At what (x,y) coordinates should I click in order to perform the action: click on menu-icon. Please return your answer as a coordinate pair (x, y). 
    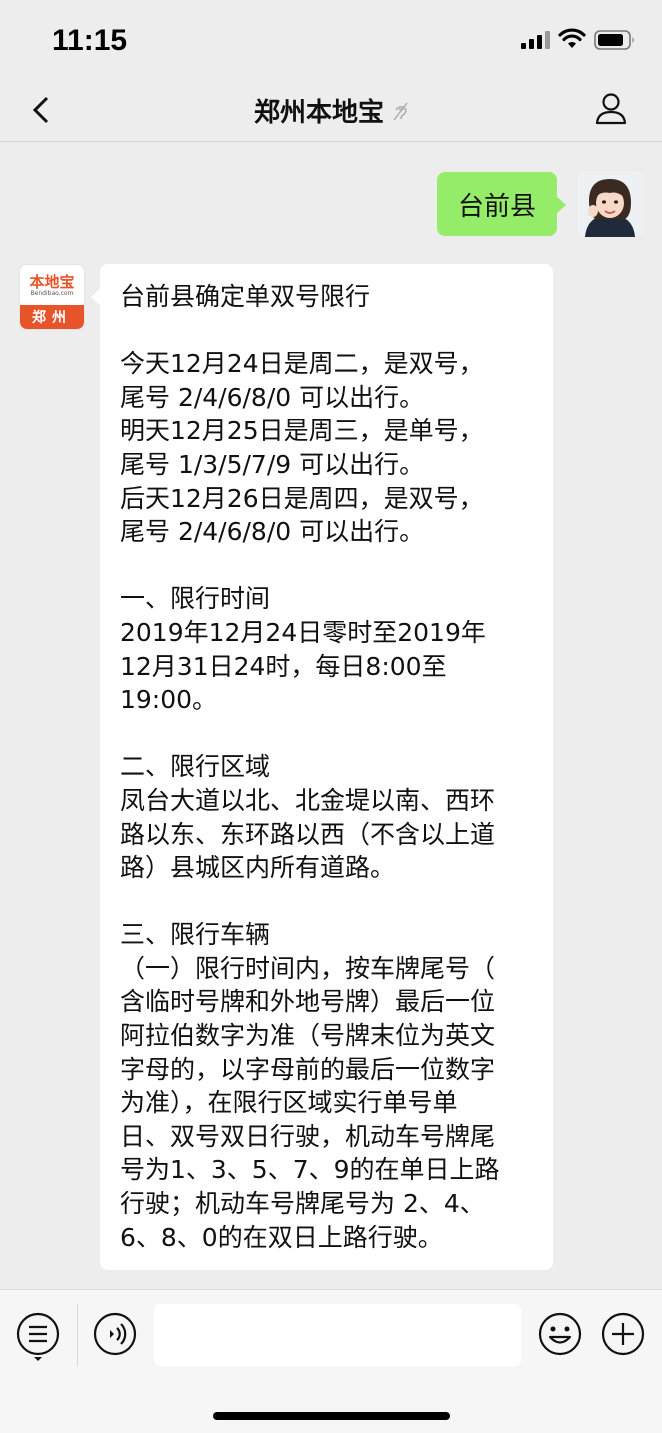
    Looking at the image, I should click on (38, 1337).